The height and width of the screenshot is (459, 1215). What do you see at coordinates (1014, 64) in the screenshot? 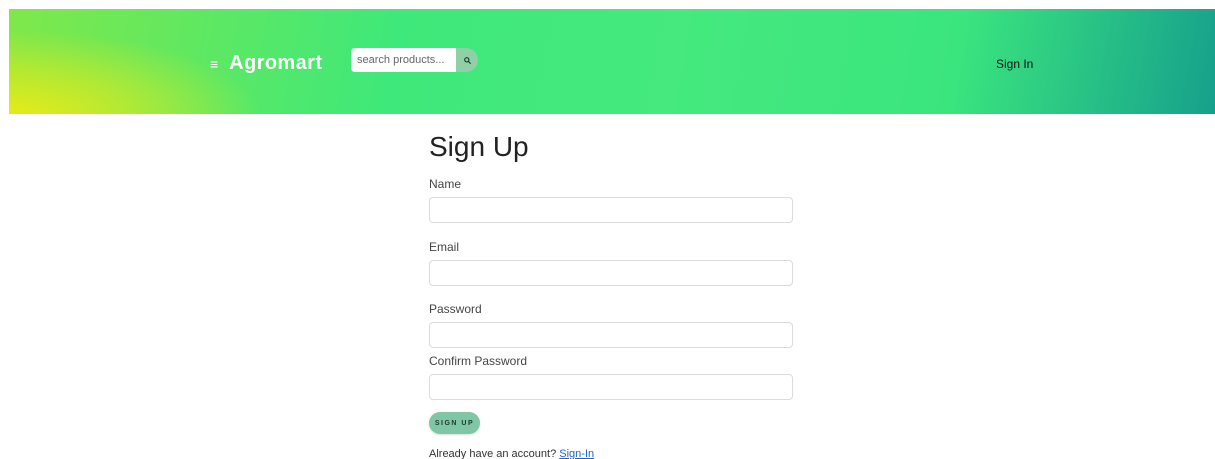
I see `sign-in-link: Sign In` at bounding box center [1014, 64].